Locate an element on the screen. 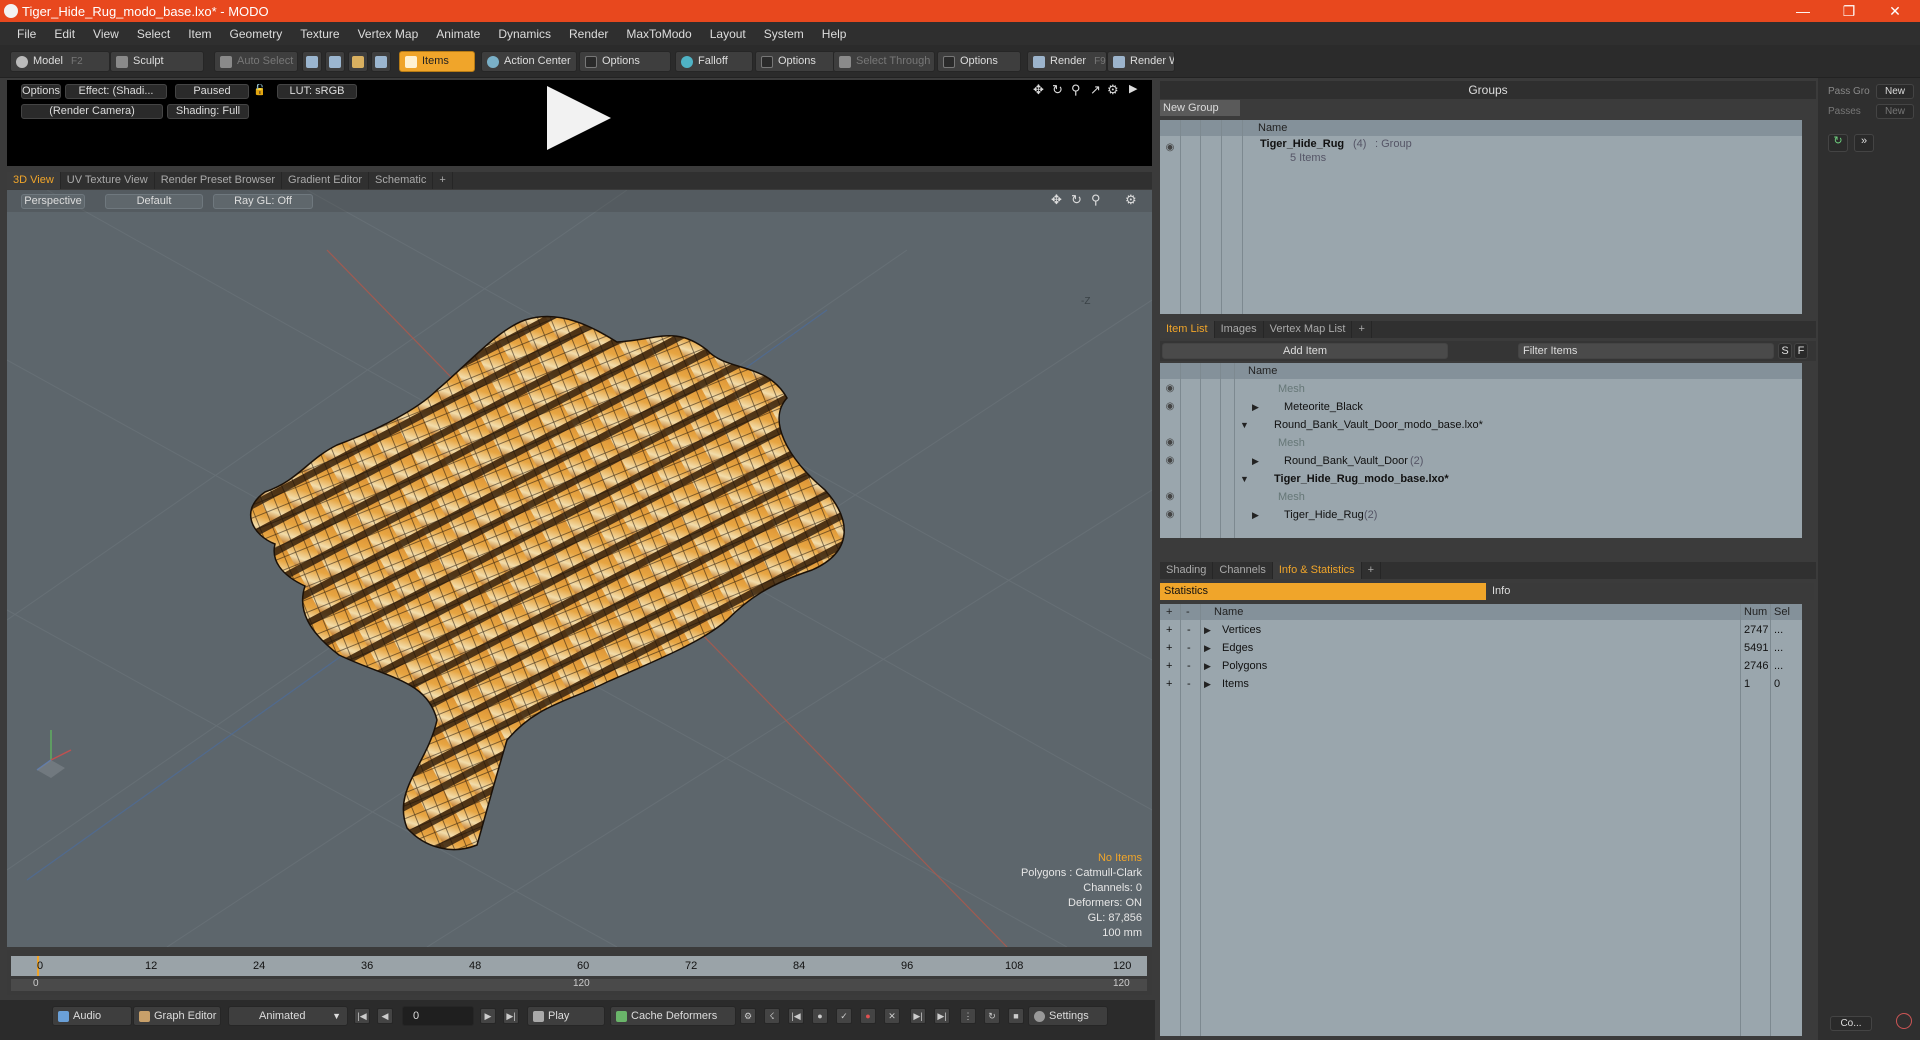  materials-mode-button is located at coordinates (381, 61).